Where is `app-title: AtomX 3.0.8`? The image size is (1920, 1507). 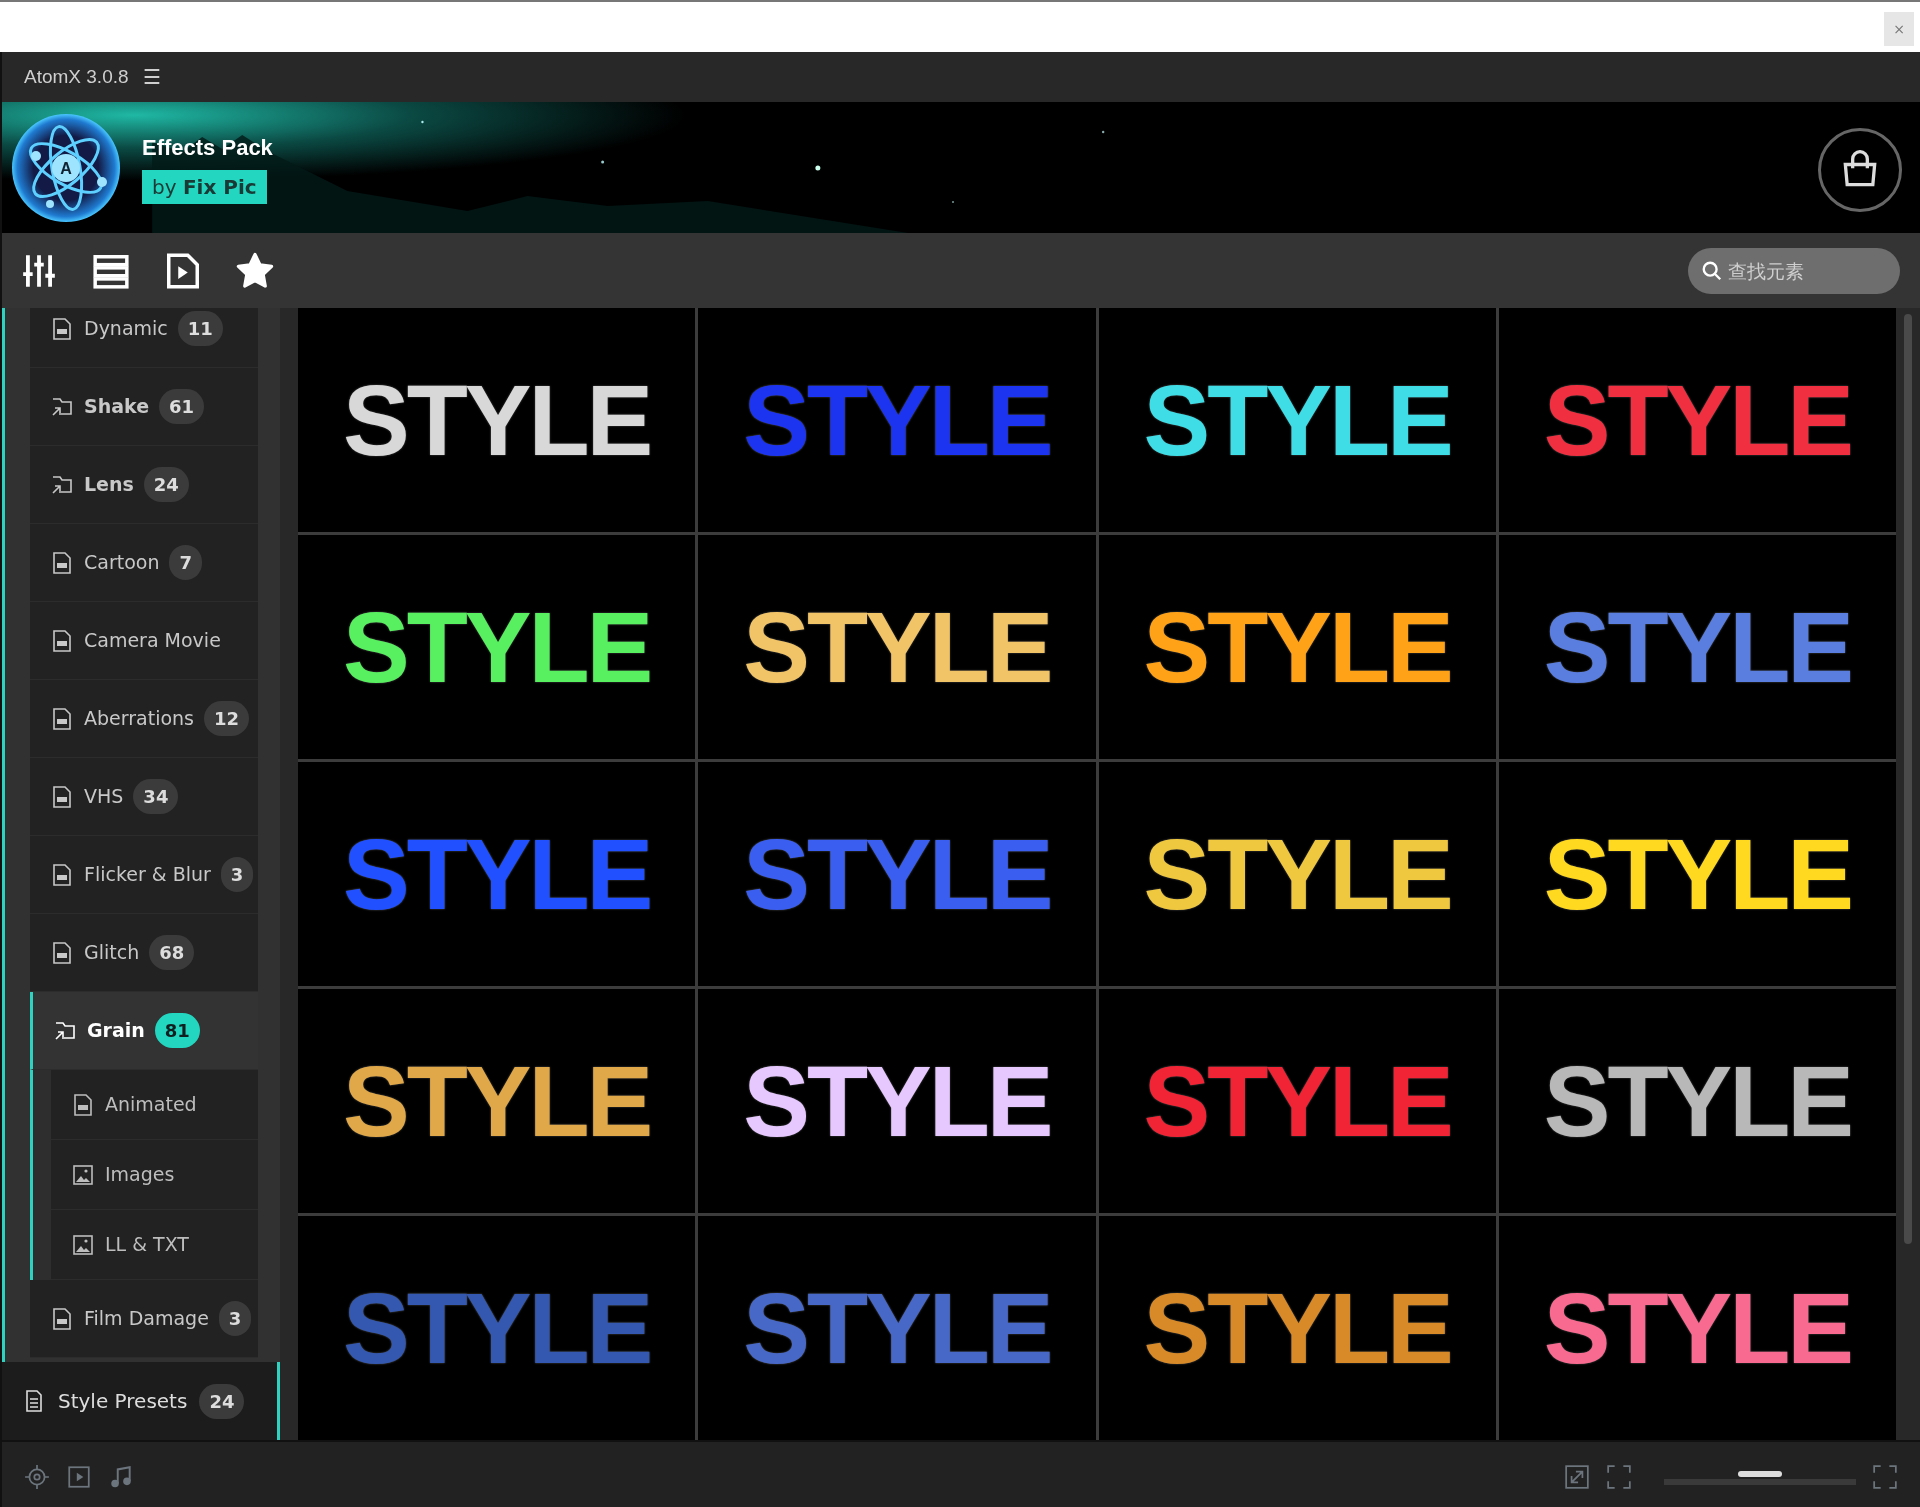 app-title: AtomX 3.0.8 is located at coordinates (76, 76).